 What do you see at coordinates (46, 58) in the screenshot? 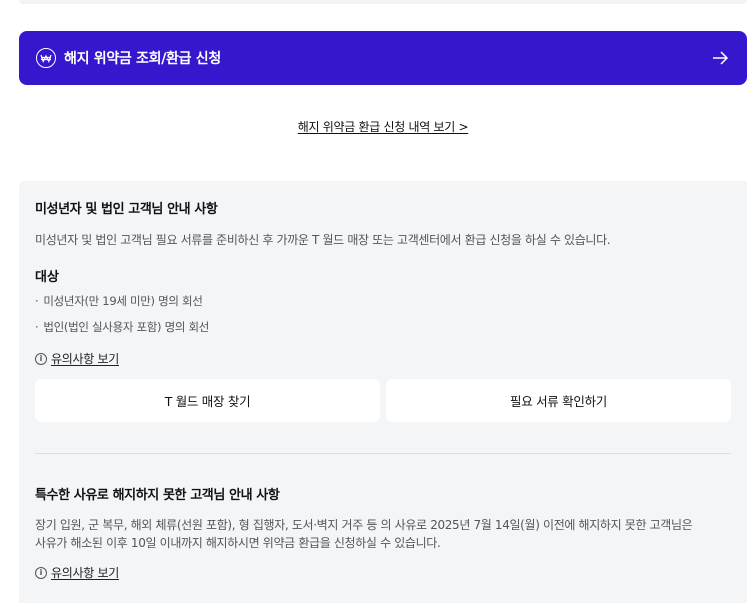
I see `won-icon` at bounding box center [46, 58].